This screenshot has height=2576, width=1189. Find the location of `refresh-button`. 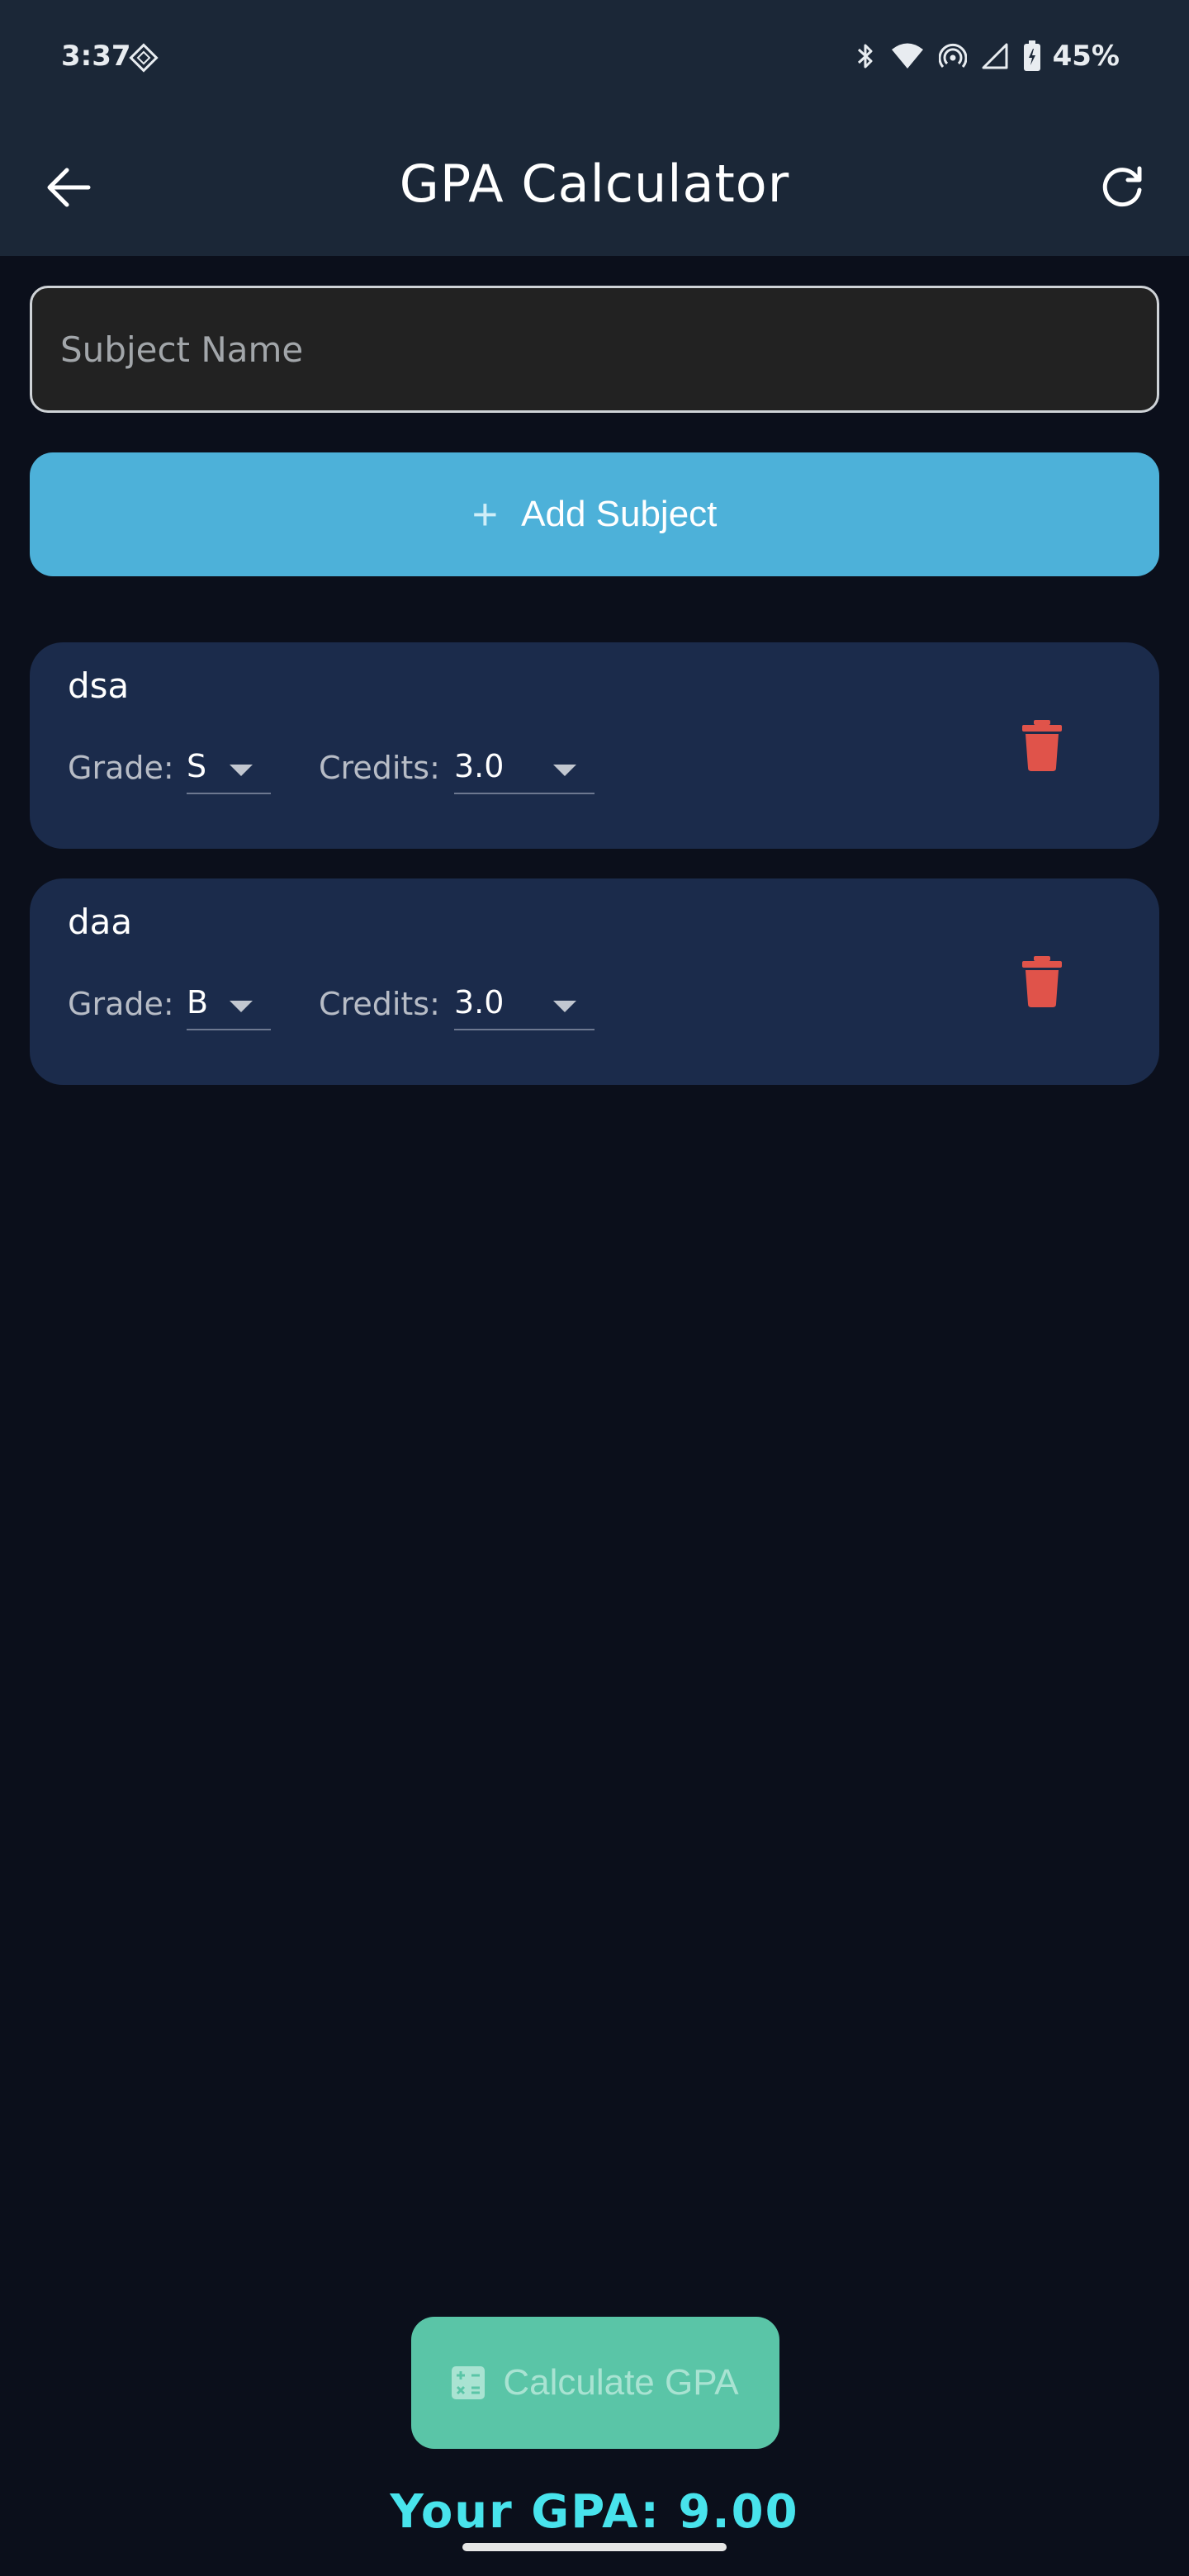

refresh-button is located at coordinates (1122, 187).